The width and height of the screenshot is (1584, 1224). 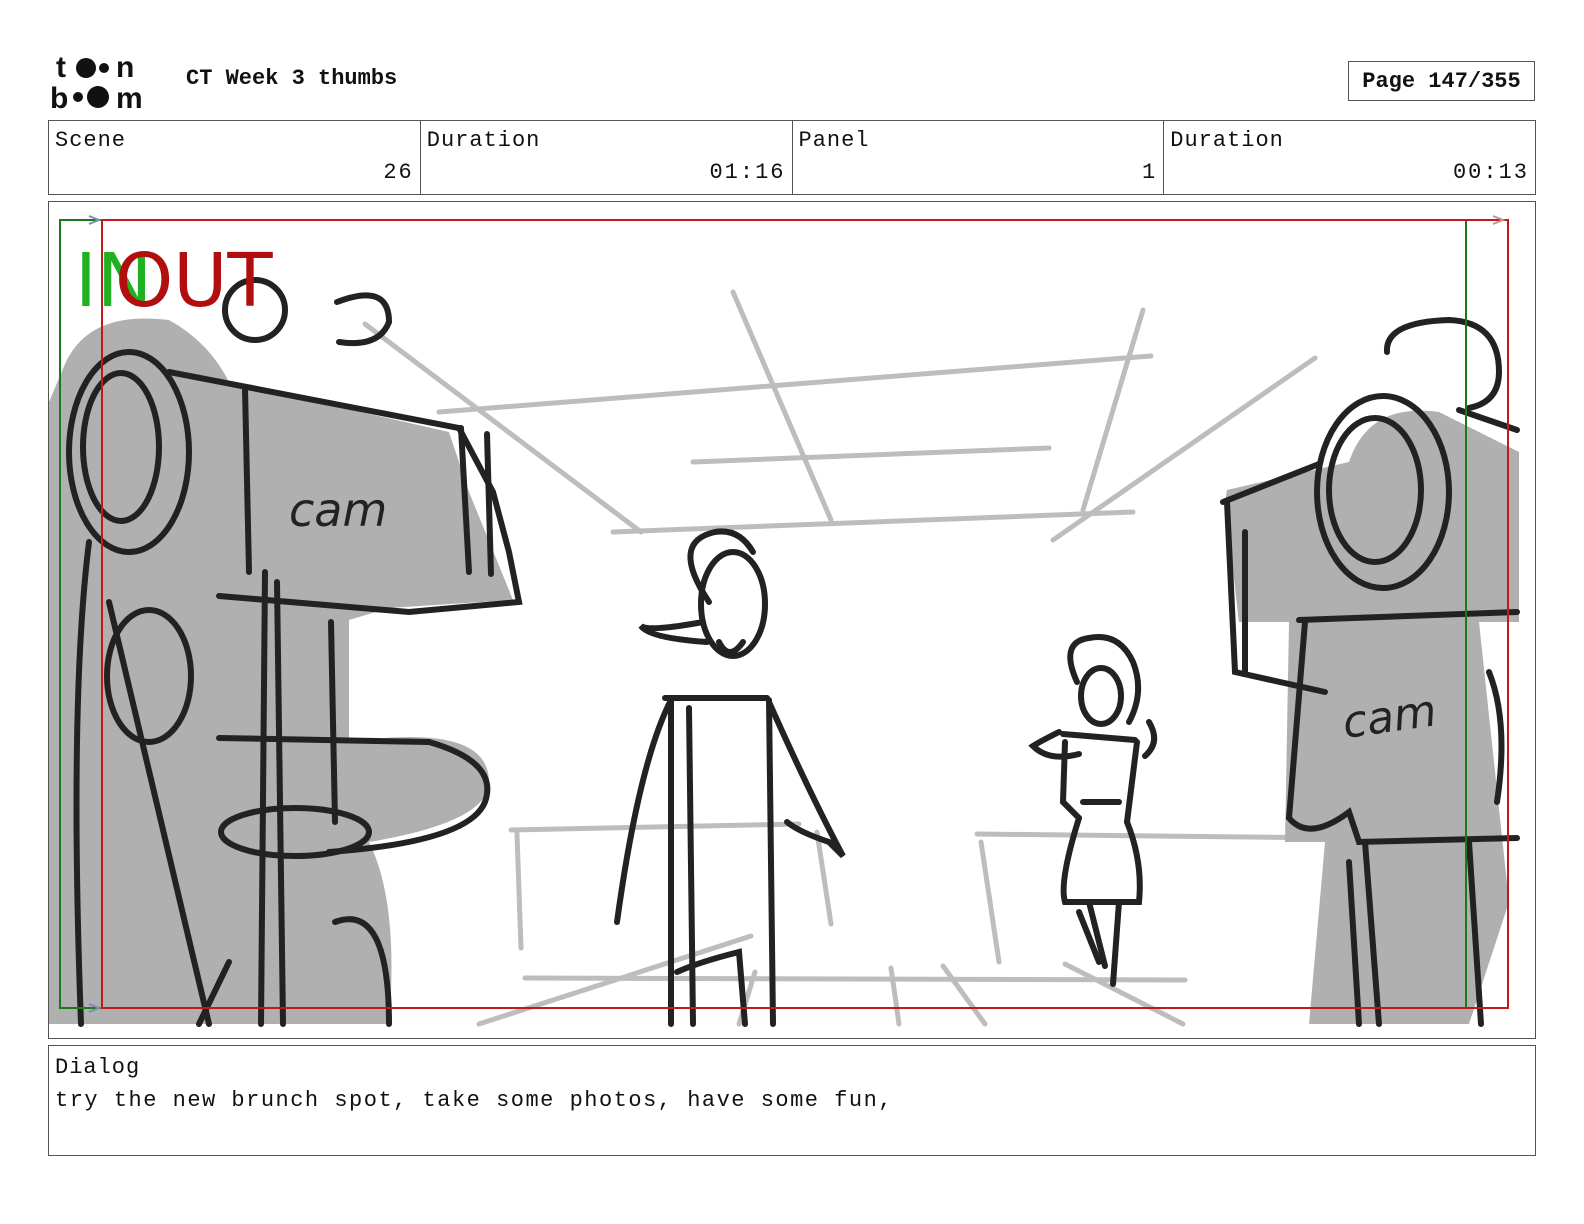 I want to click on page-indicator: Page 147/355, so click(x=1441, y=81).